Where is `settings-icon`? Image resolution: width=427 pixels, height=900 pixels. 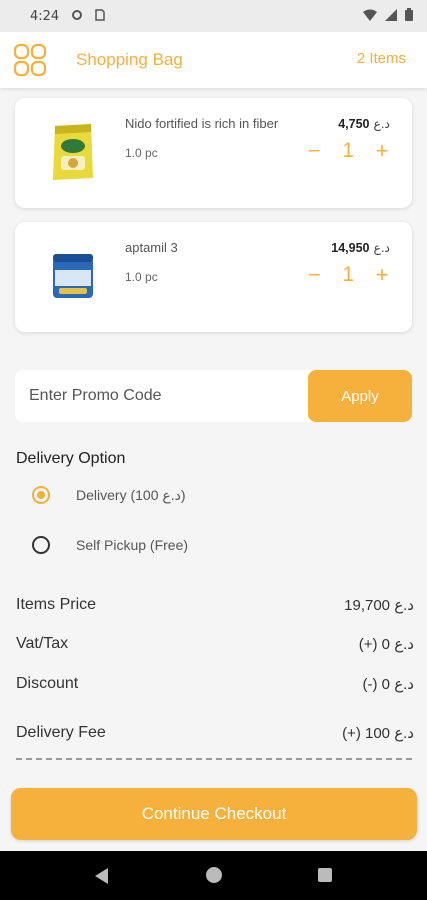 settings-icon is located at coordinates (77, 16).